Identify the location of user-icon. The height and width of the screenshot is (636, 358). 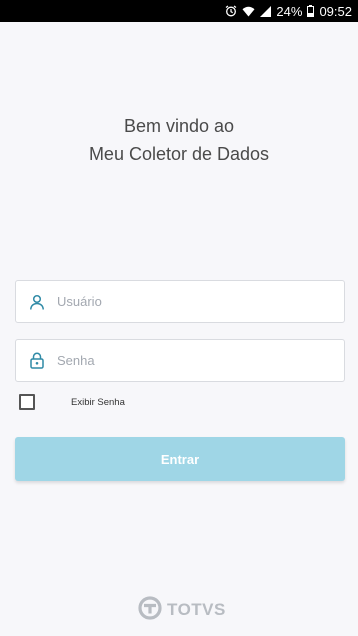
(37, 301).